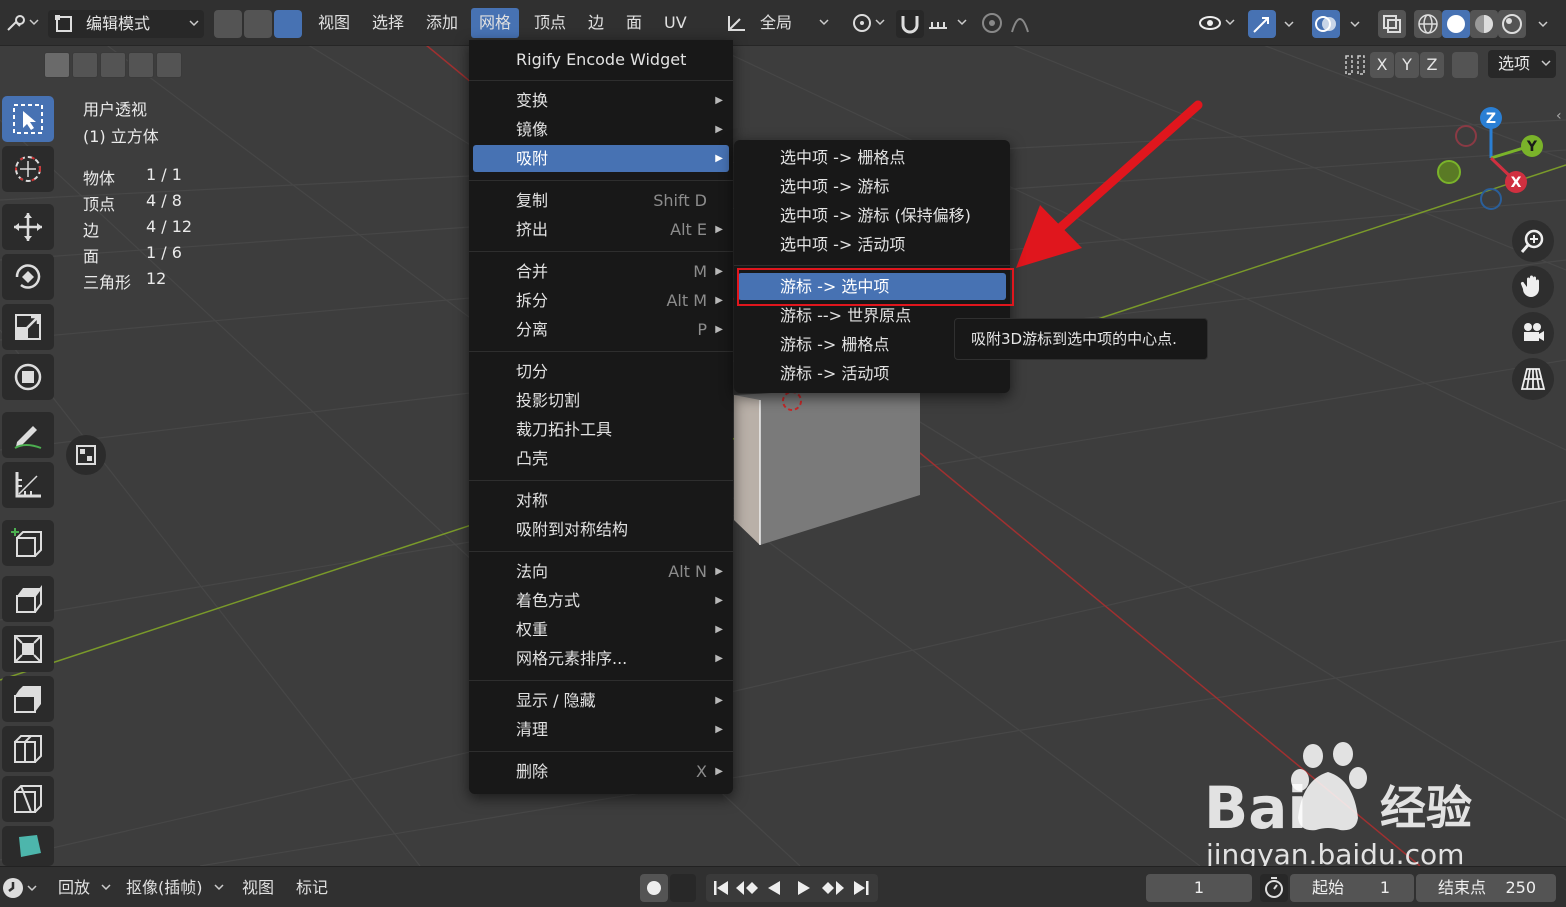 The image size is (1566, 907). I want to click on menu-mesh: 网格, so click(495, 23).